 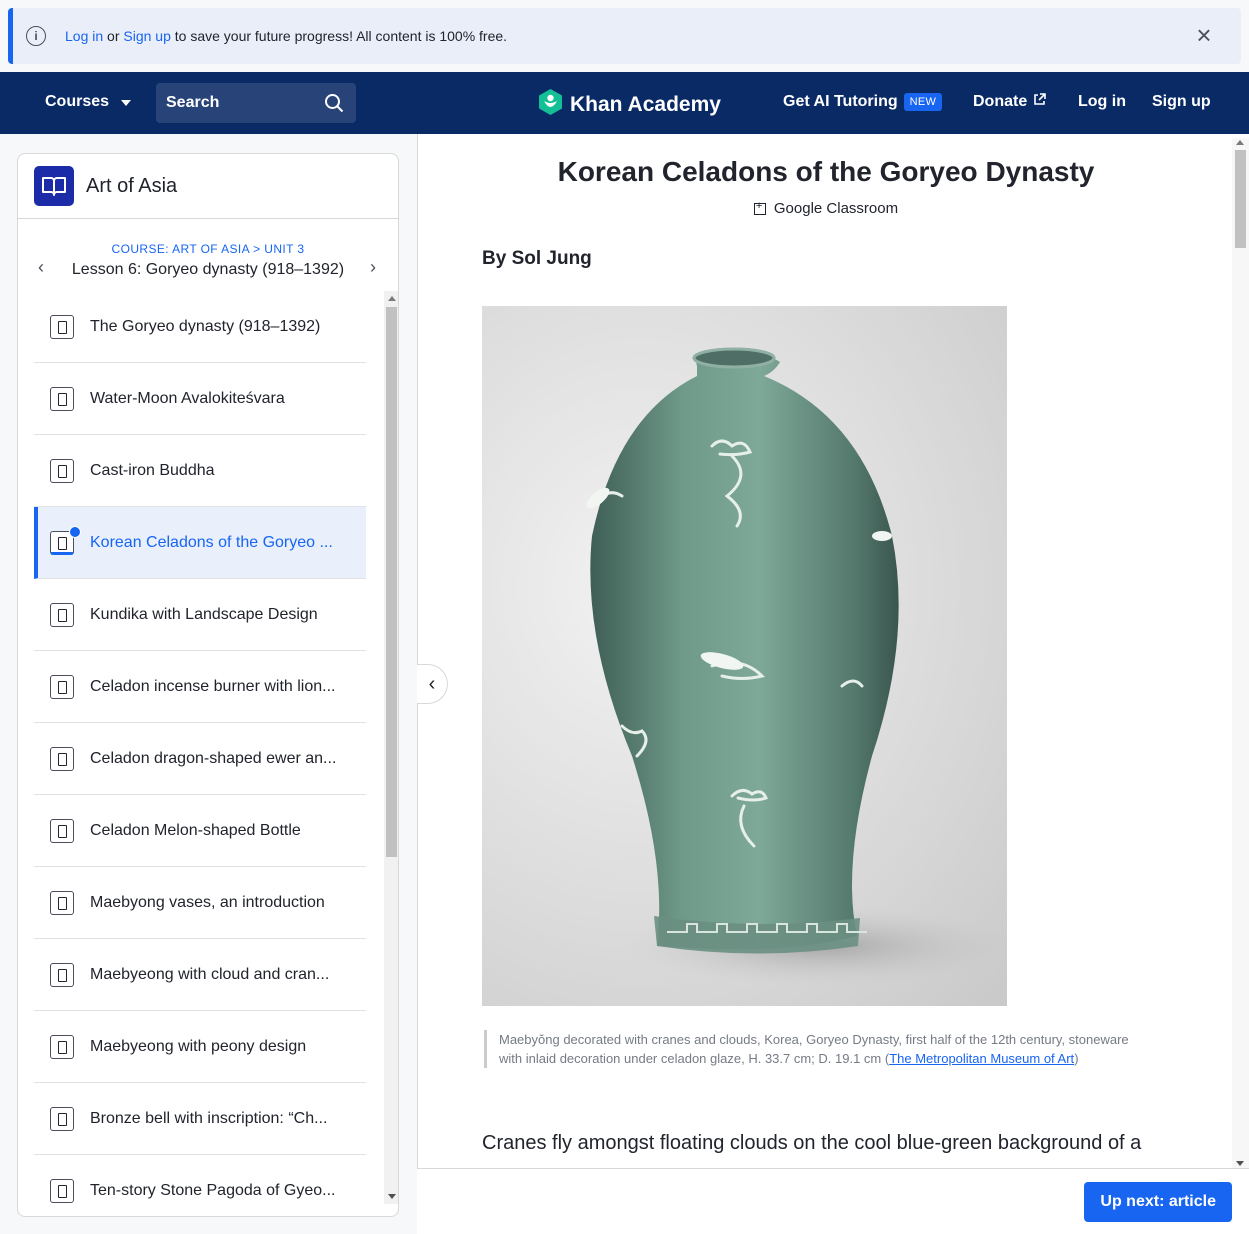 I want to click on list-item-label: Cast-iron Buddha, so click(x=152, y=470).